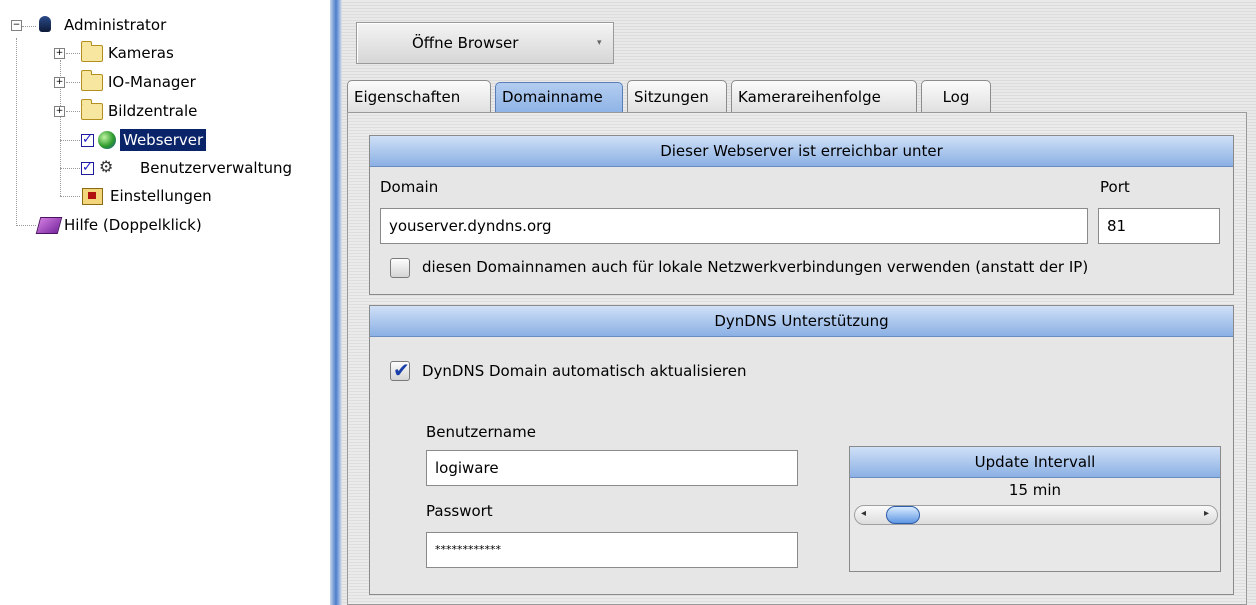 This screenshot has width=1256, height=605. What do you see at coordinates (863, 513) in the screenshot?
I see `slider-left-arrow-icon: ◂` at bounding box center [863, 513].